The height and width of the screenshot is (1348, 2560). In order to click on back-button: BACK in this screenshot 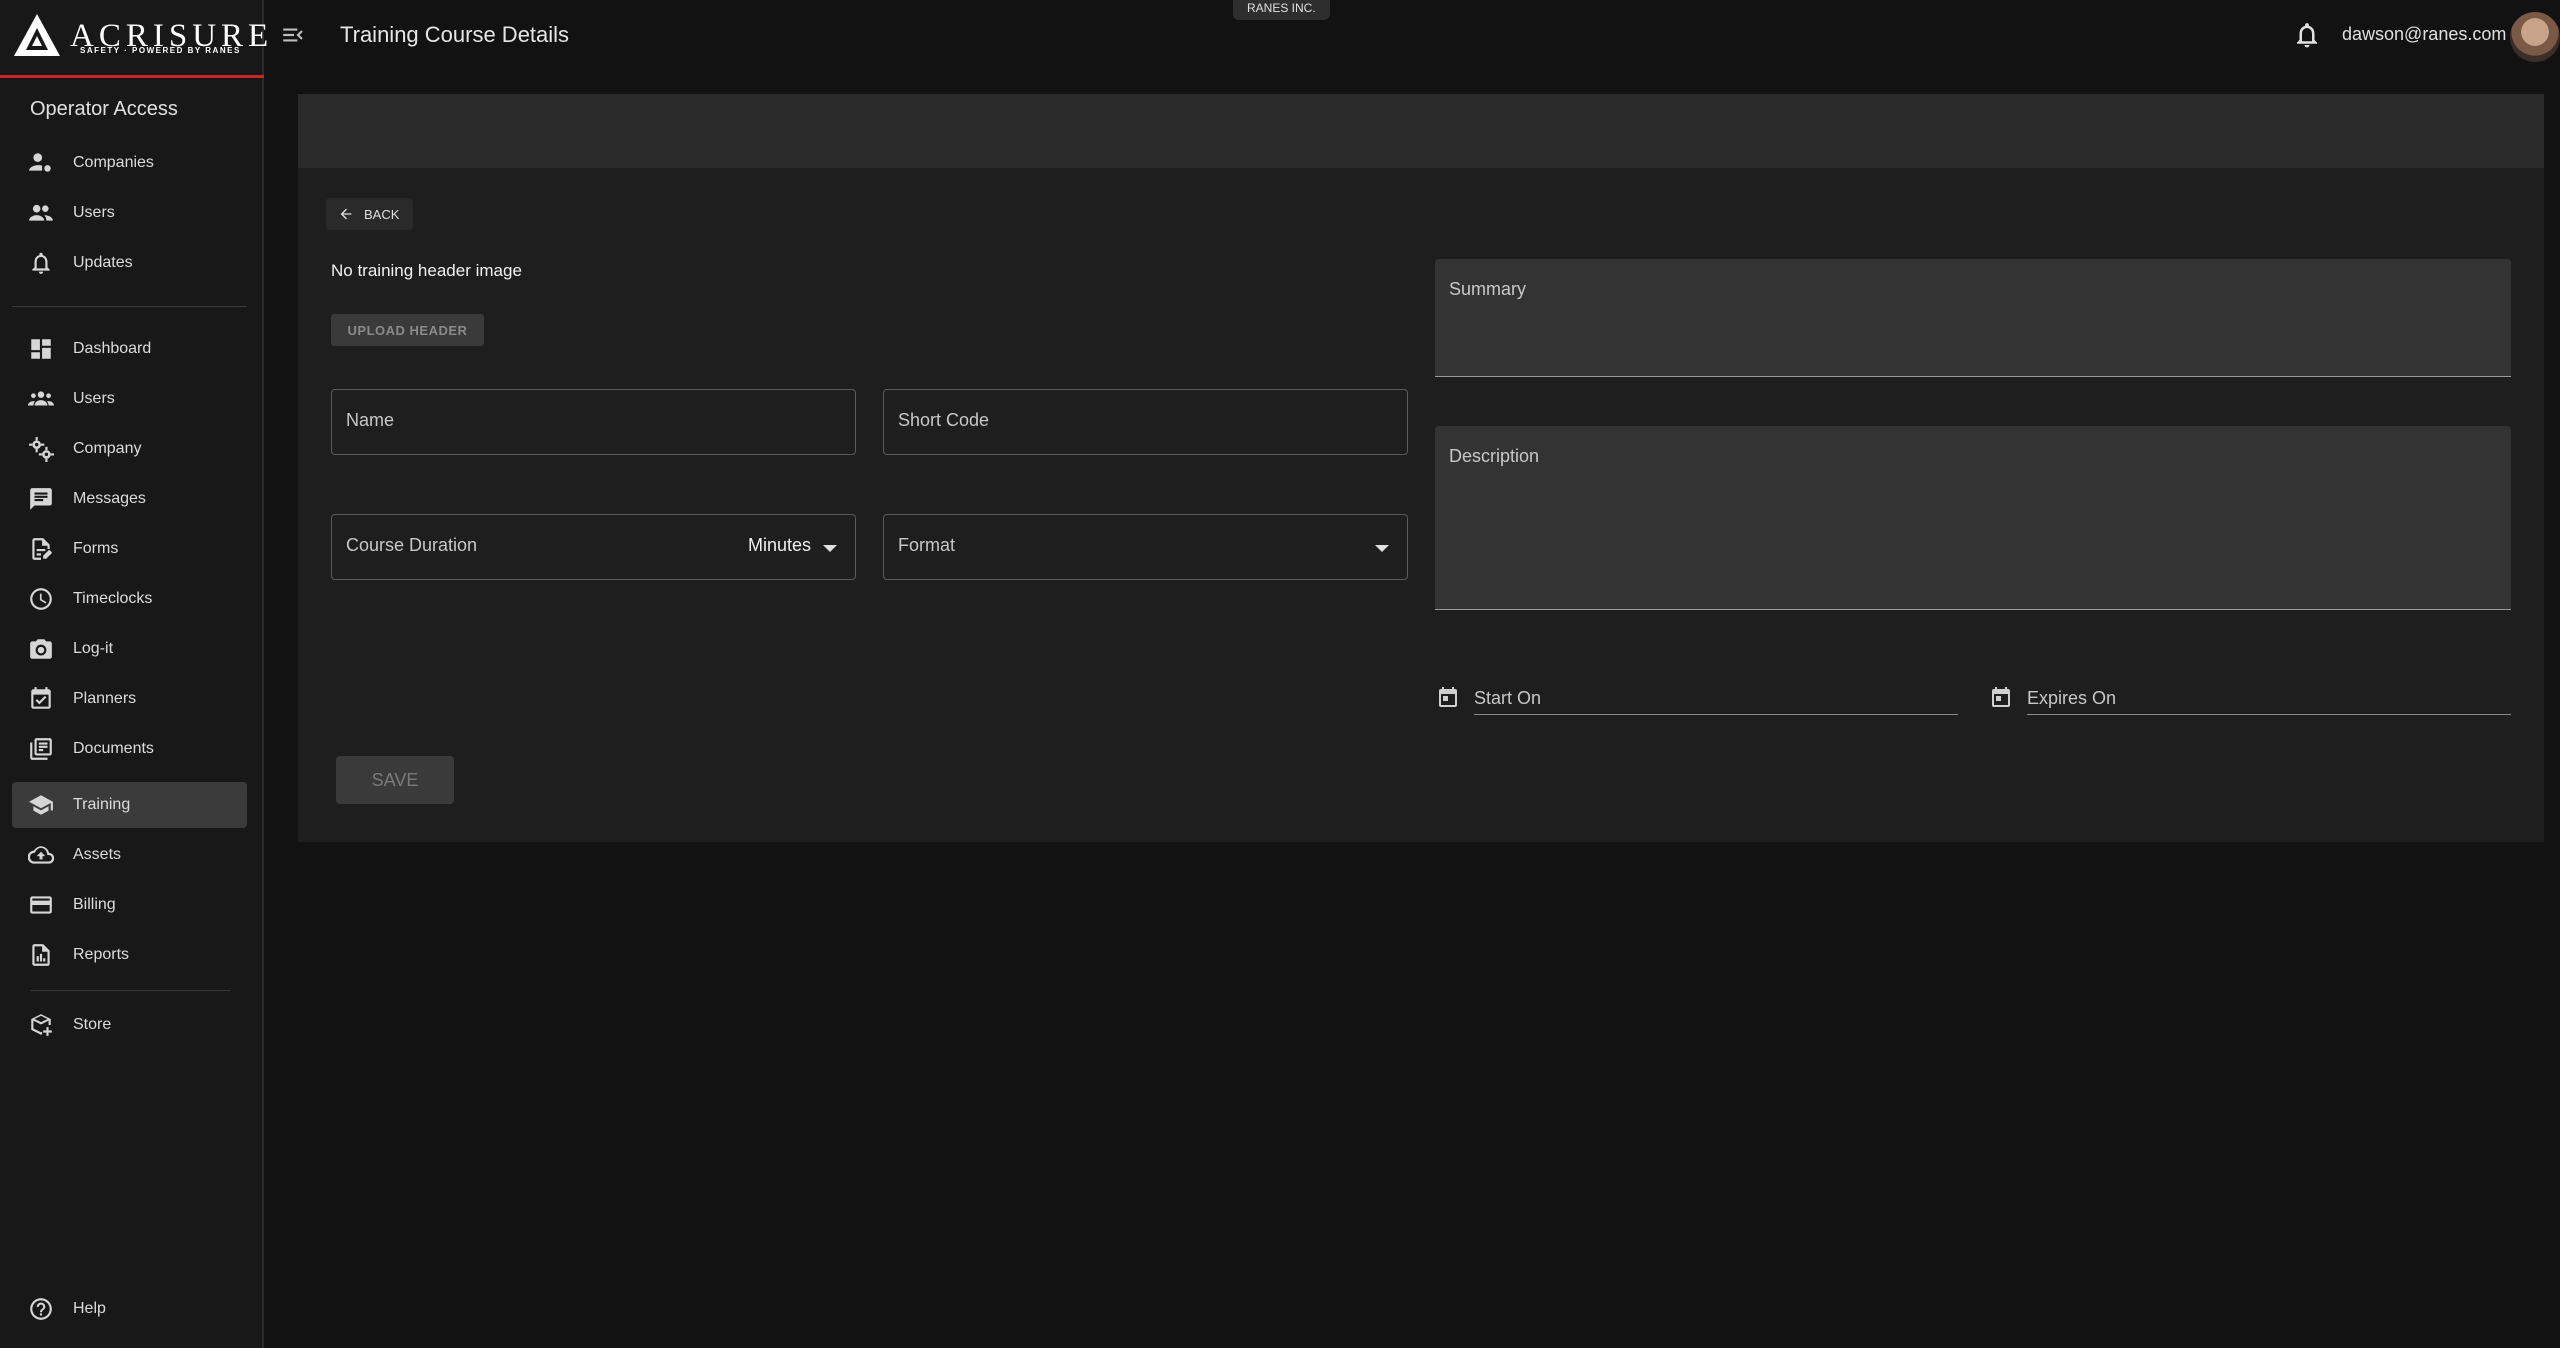, I will do `click(370, 214)`.